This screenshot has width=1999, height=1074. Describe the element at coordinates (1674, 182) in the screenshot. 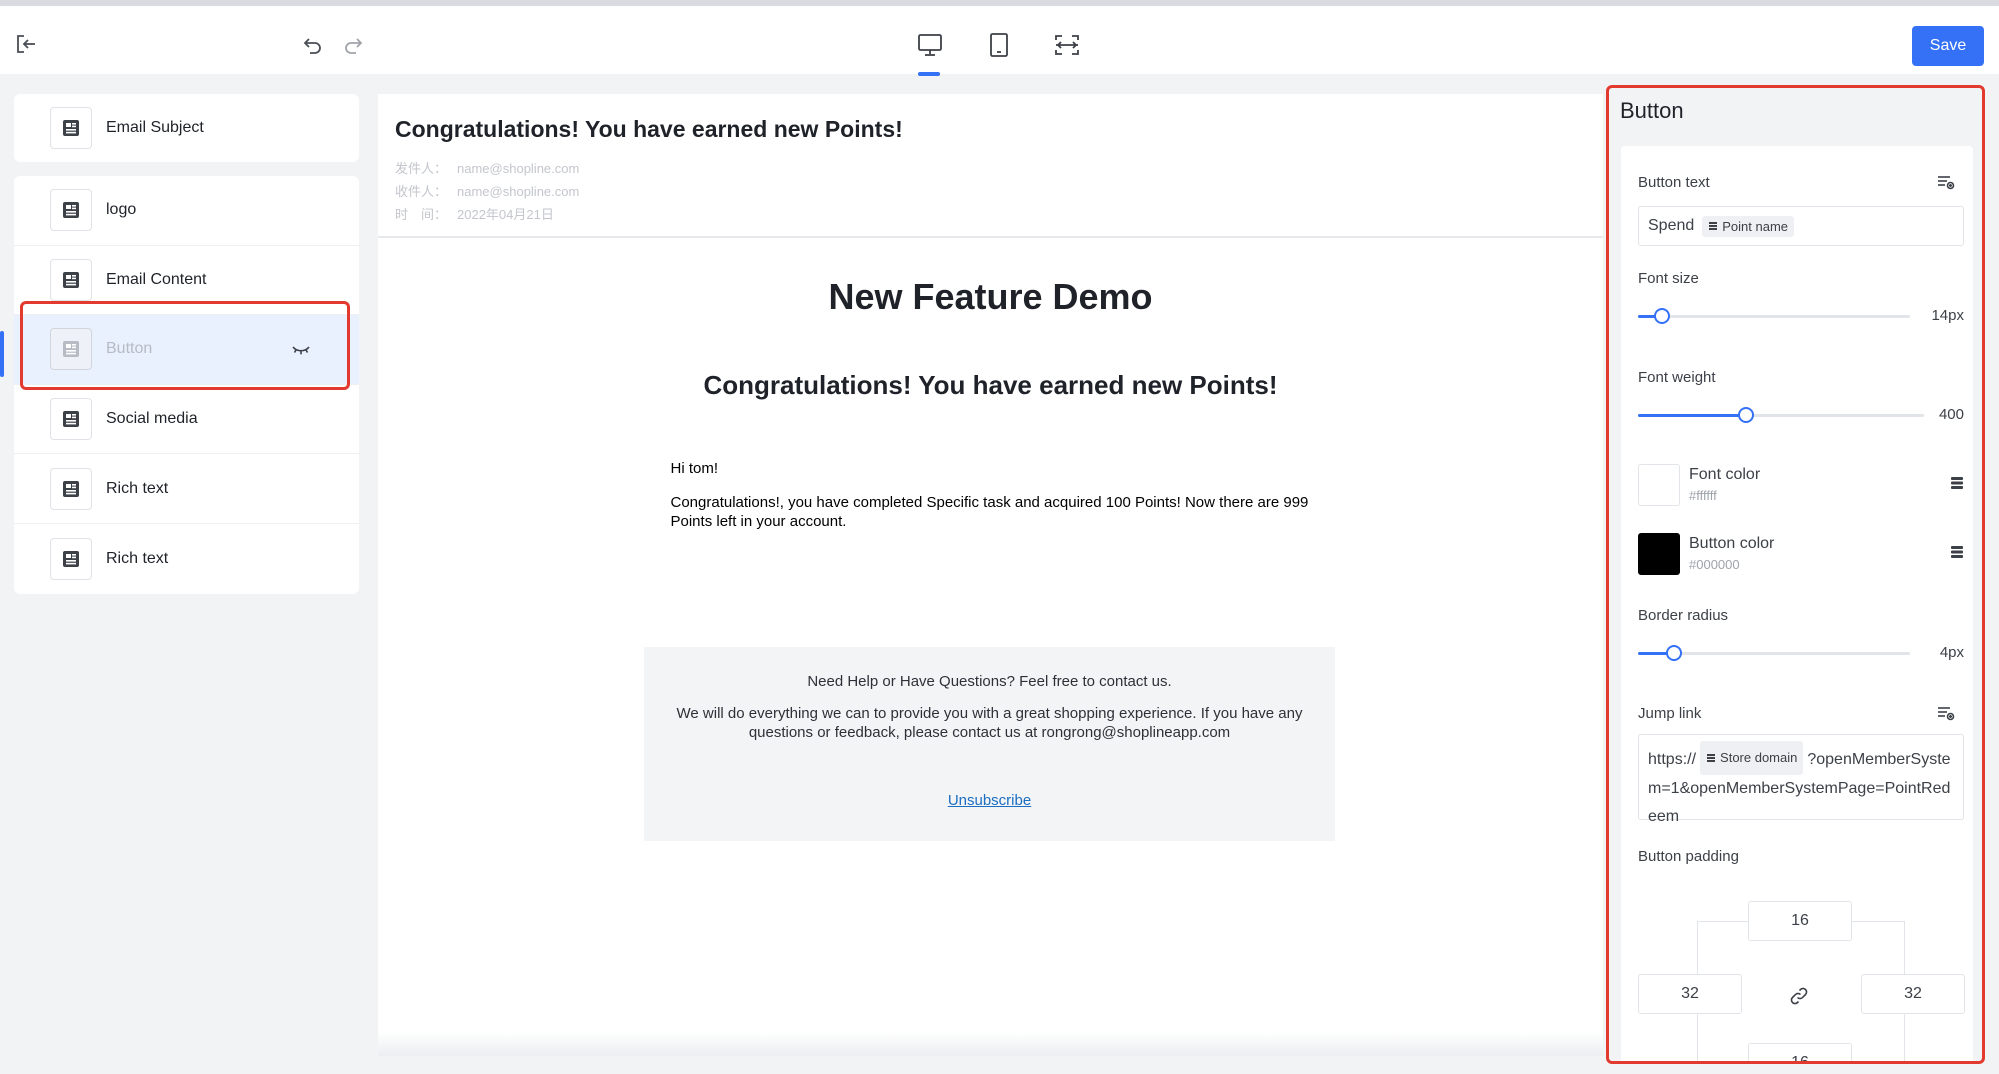

I see `button-text-label: Button text` at that location.